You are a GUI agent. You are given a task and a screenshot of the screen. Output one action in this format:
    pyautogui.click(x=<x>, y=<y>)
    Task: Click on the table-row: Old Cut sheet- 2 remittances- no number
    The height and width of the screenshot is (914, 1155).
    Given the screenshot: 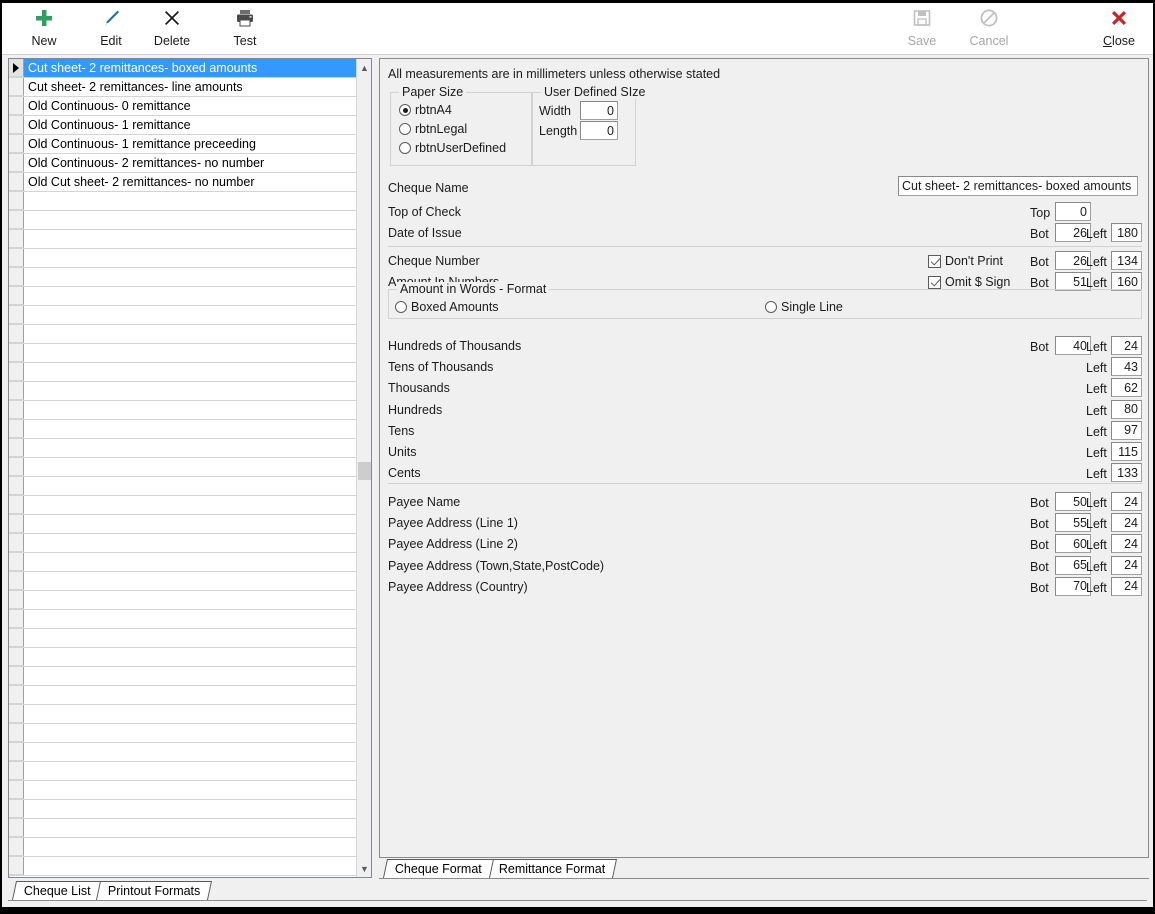 What is the action you would take?
    pyautogui.click(x=183, y=182)
    